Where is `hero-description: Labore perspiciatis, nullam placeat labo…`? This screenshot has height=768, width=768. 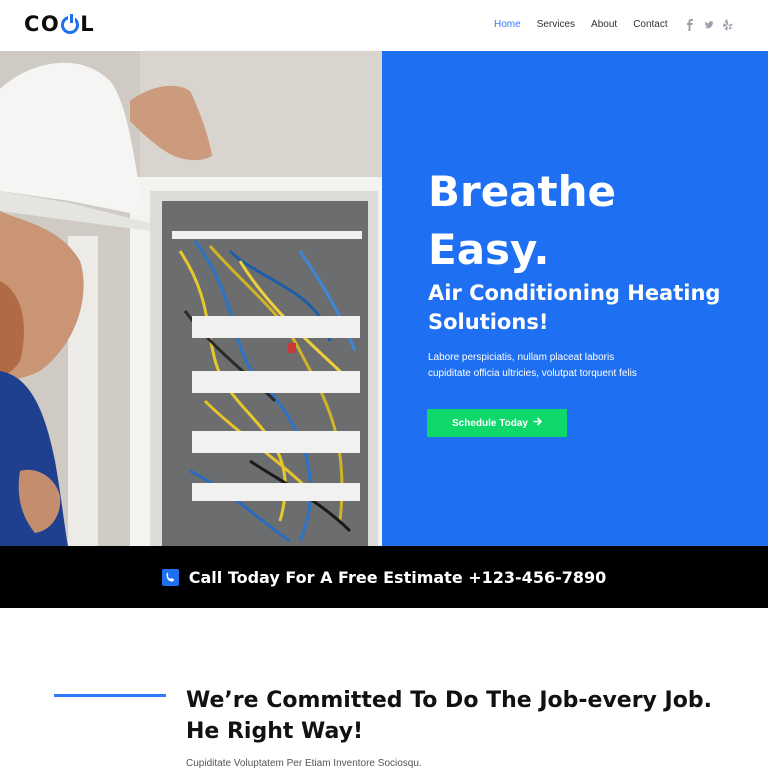 hero-description: Labore perspiciatis, nullam placeat labo… is located at coordinates (532, 365).